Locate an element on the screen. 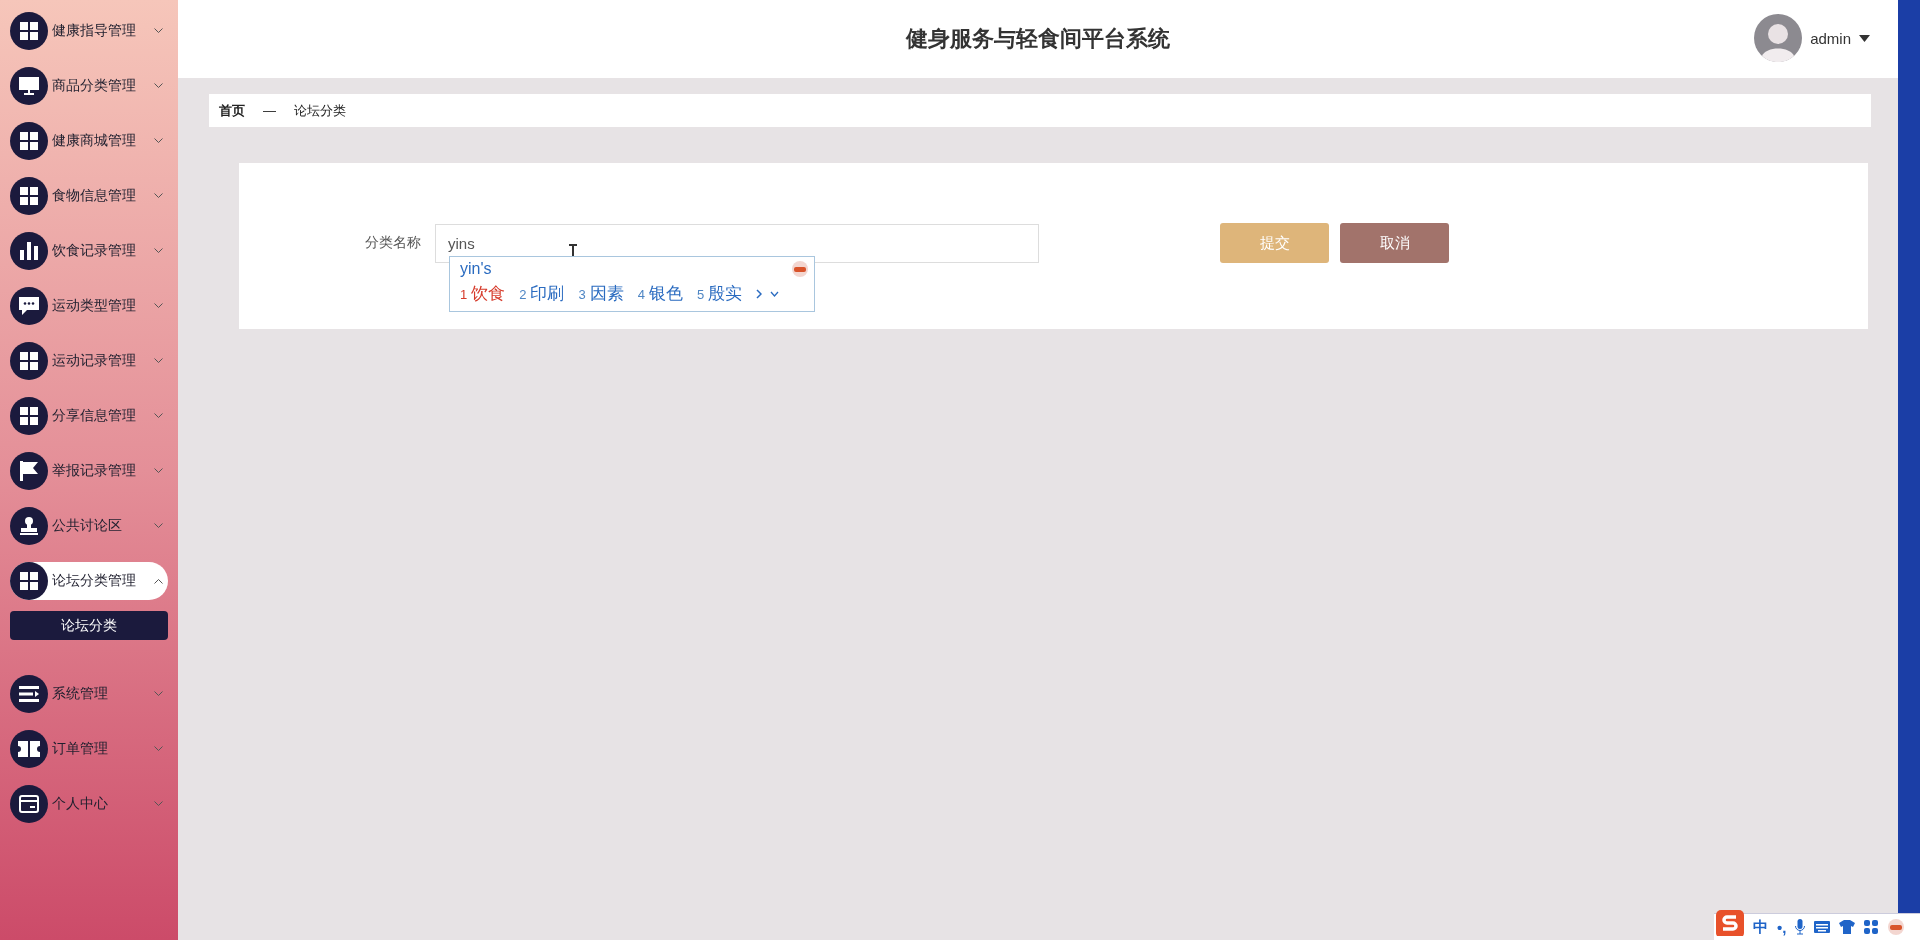 The height and width of the screenshot is (940, 1920). next-page-icon is located at coordinates (759, 293).